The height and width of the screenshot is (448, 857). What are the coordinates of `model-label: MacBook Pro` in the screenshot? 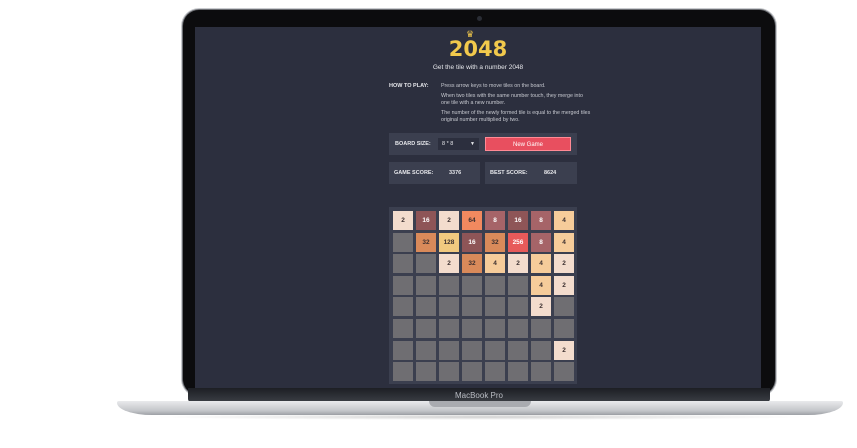 It's located at (479, 395).